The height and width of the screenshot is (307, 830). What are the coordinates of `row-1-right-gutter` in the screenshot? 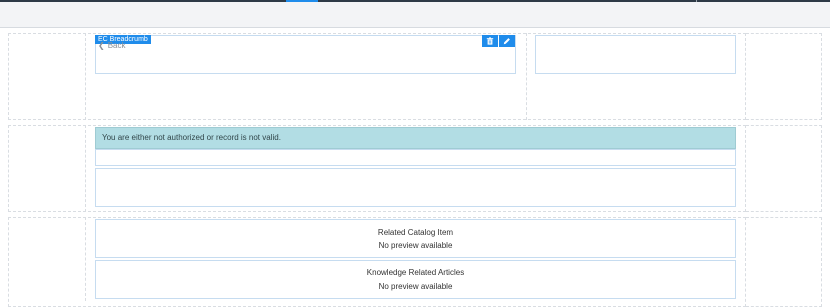 It's located at (784, 76).